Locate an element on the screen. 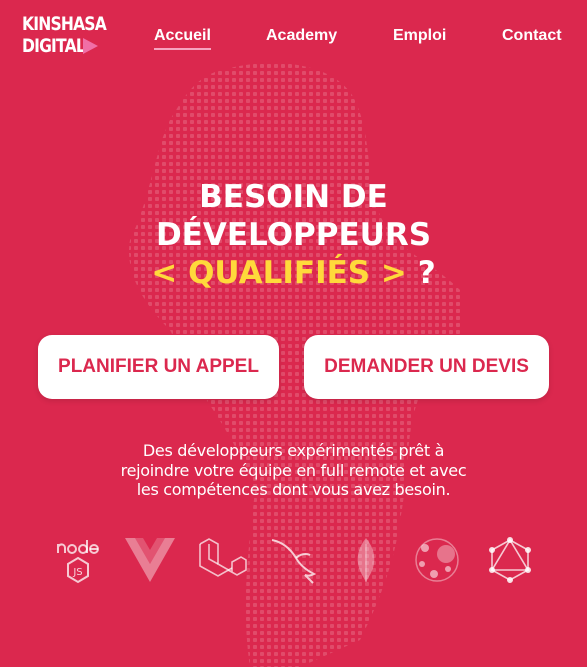  request-quote-button: DEMANDER UN DEVIS is located at coordinates (426, 367).